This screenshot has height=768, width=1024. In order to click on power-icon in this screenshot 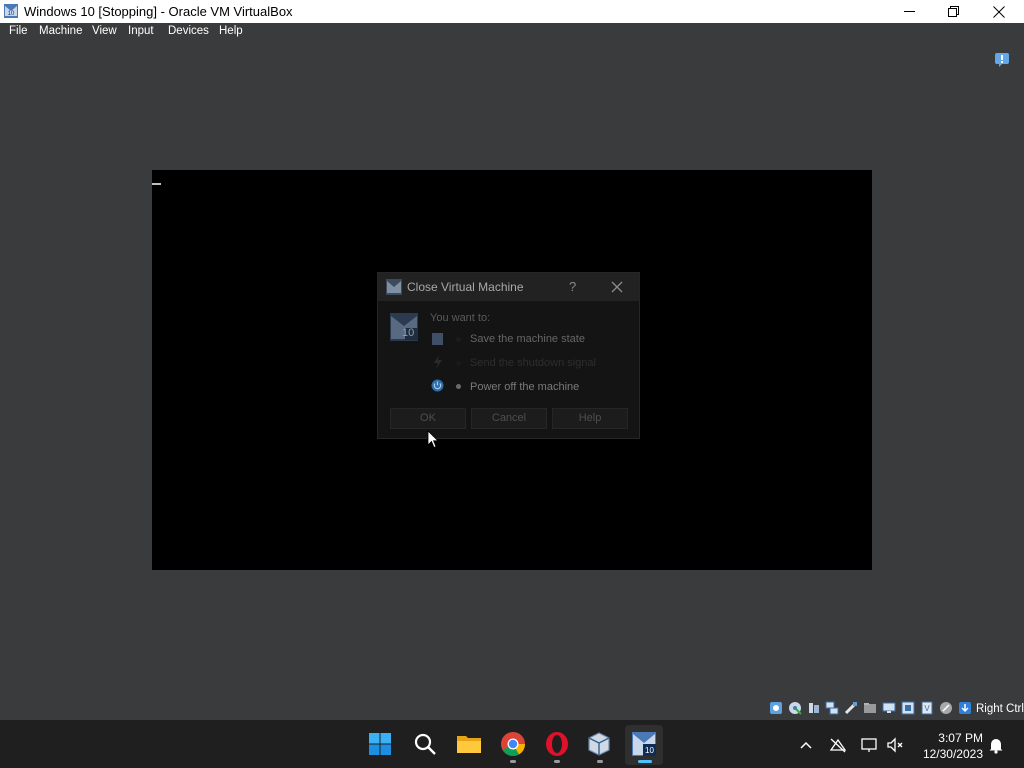, I will do `click(437, 385)`.